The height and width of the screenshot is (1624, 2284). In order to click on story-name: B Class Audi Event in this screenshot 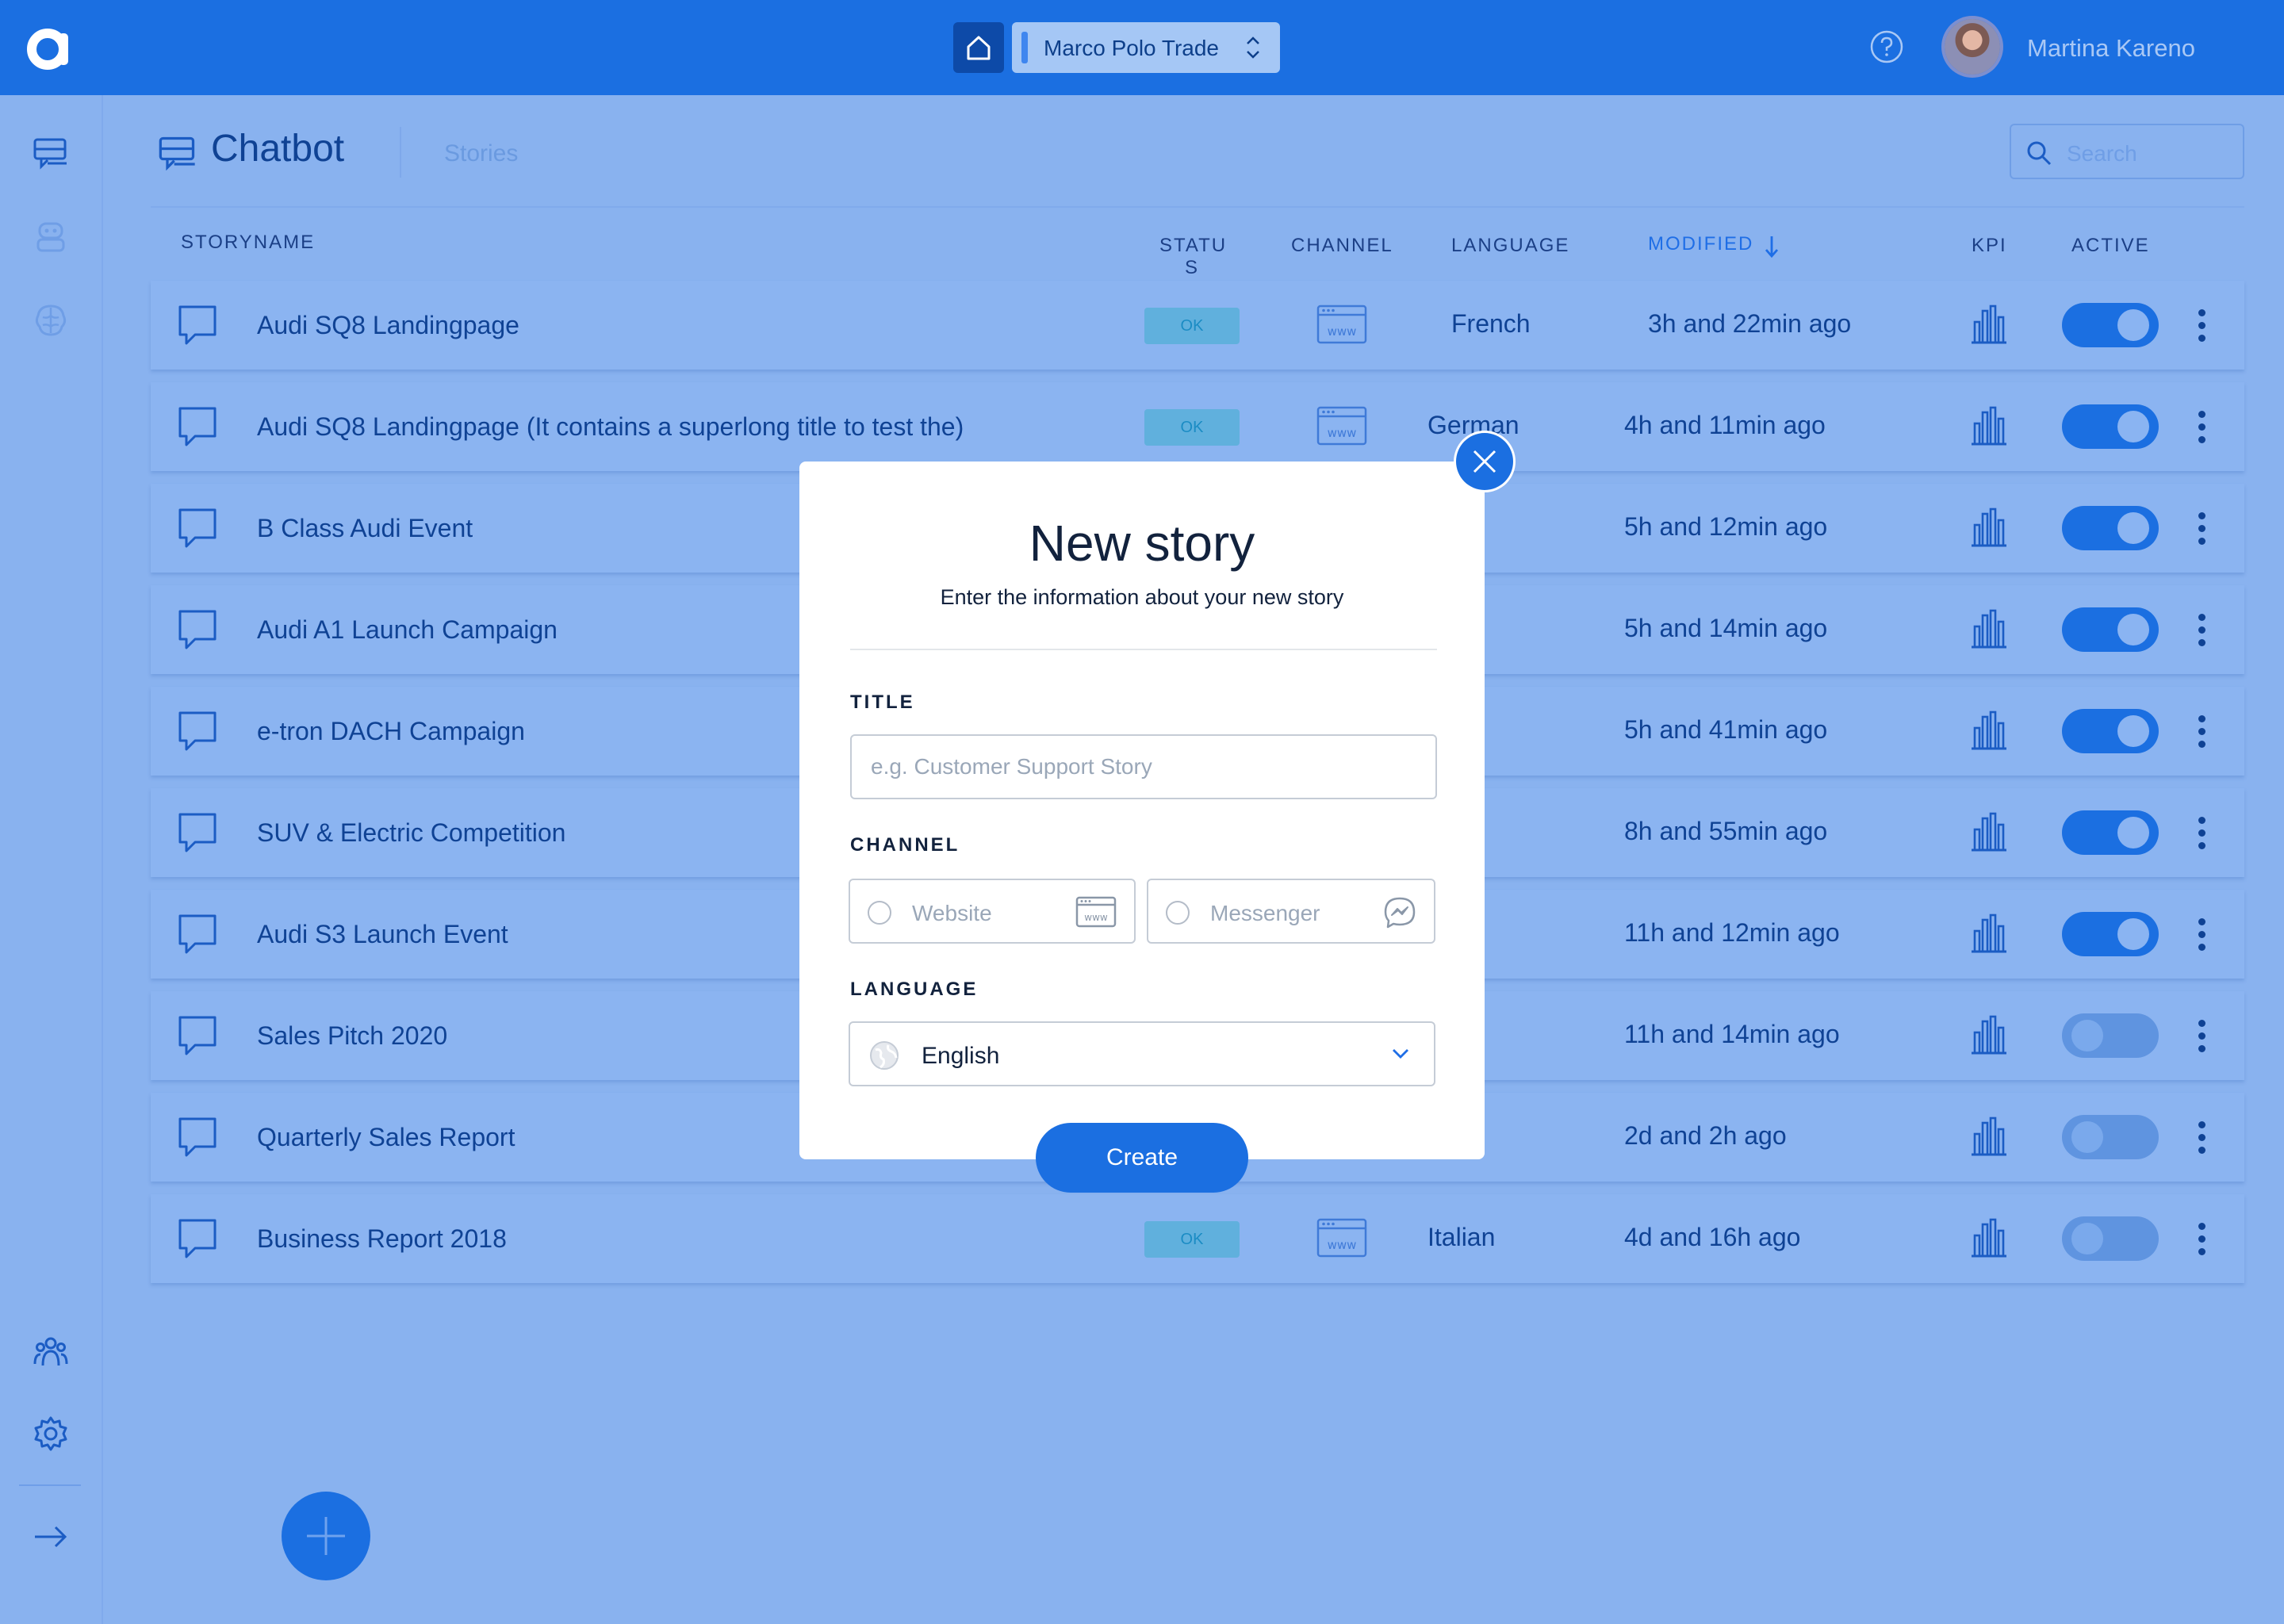, I will do `click(365, 528)`.